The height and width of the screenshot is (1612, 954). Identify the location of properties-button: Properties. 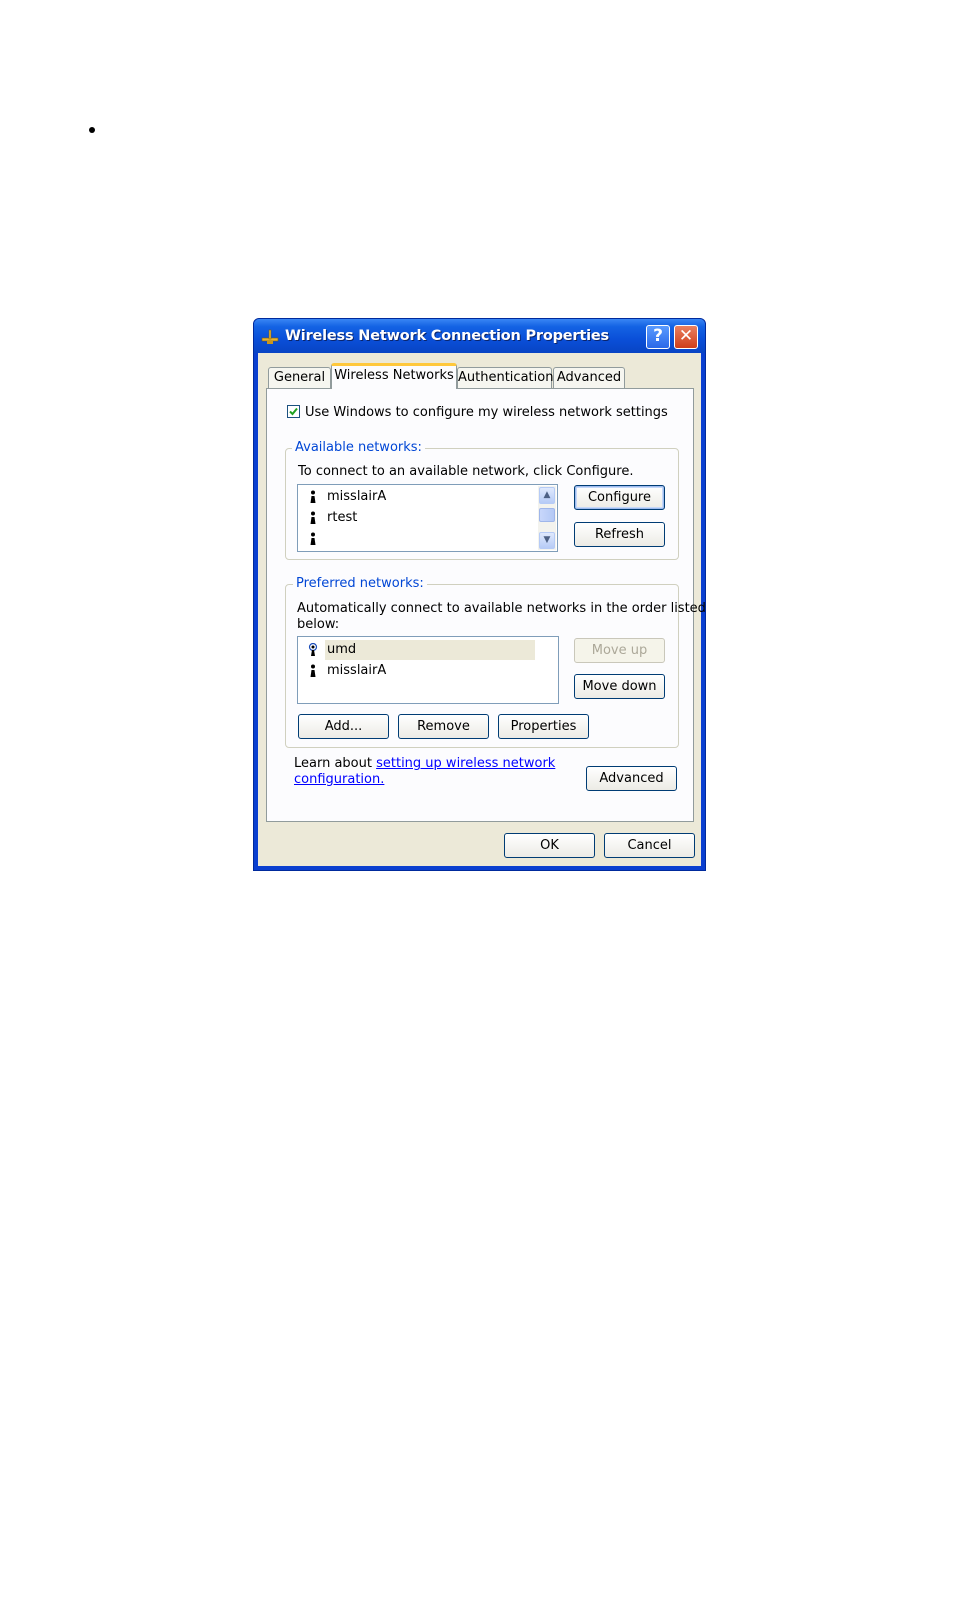
(543, 726).